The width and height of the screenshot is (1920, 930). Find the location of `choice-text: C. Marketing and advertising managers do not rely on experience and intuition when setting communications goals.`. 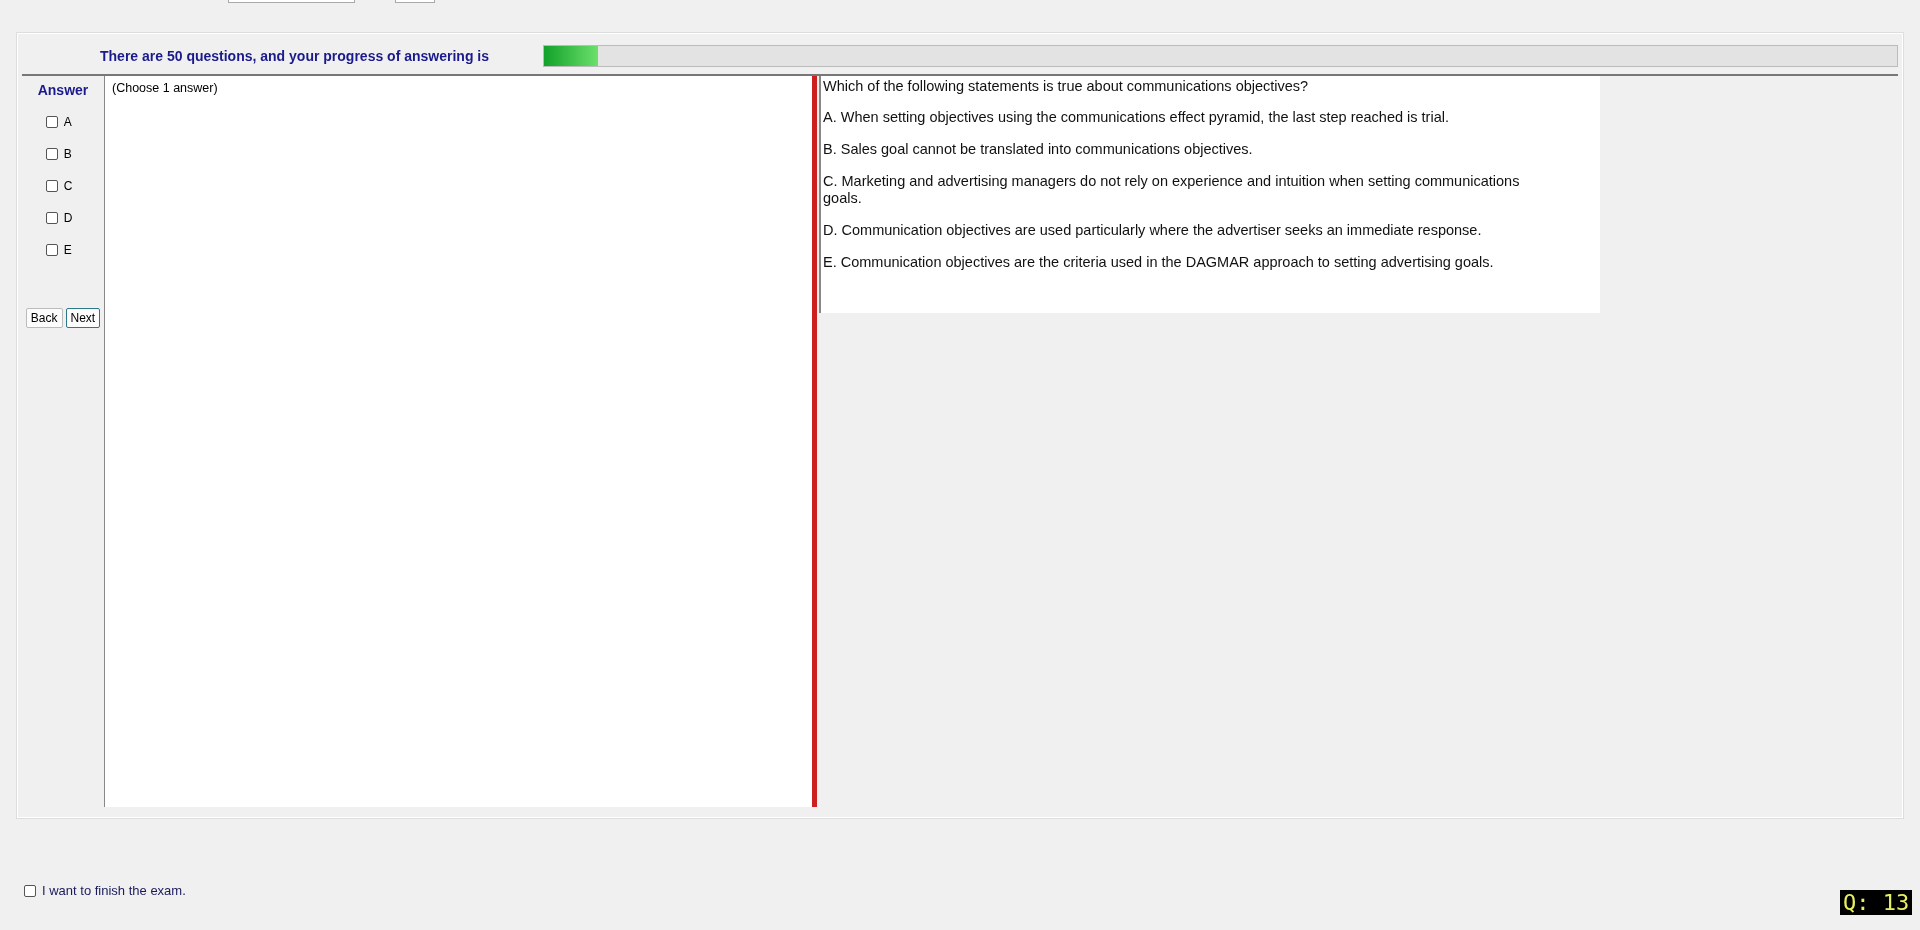

choice-text: C. Marketing and advertising managers do not rely on experience and intuition when setting communications goals. is located at coordinates (1172, 190).